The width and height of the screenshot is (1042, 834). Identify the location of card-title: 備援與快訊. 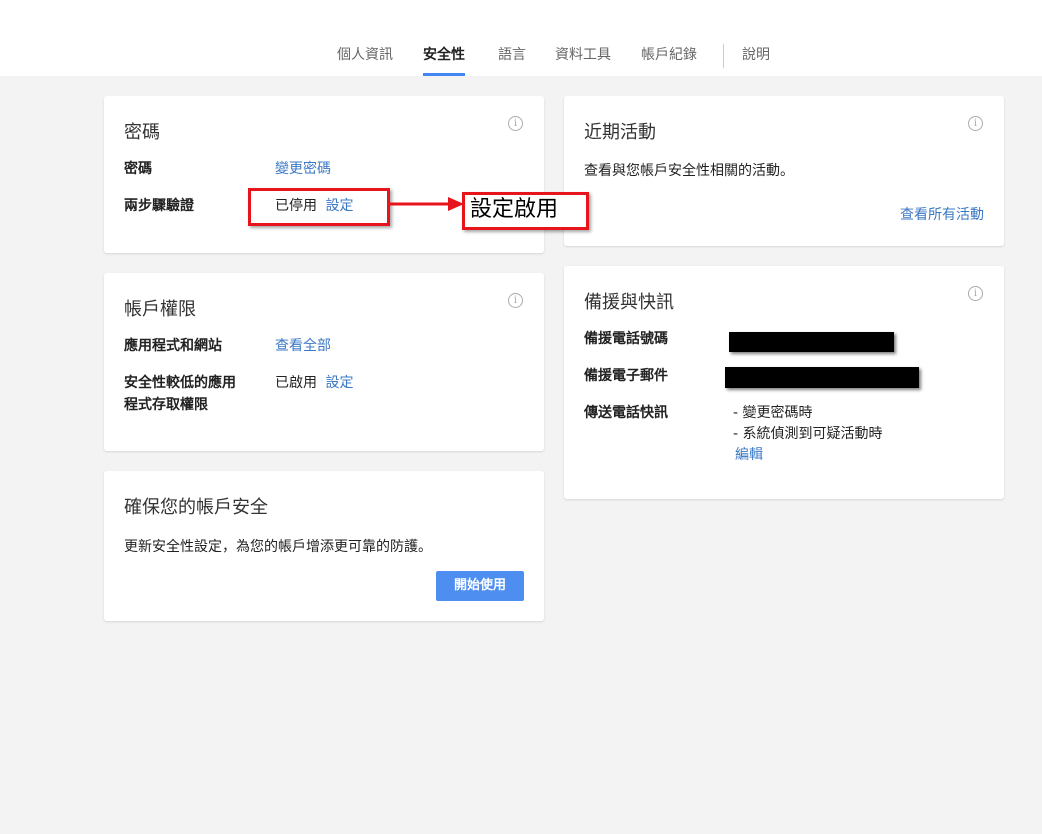
(629, 302).